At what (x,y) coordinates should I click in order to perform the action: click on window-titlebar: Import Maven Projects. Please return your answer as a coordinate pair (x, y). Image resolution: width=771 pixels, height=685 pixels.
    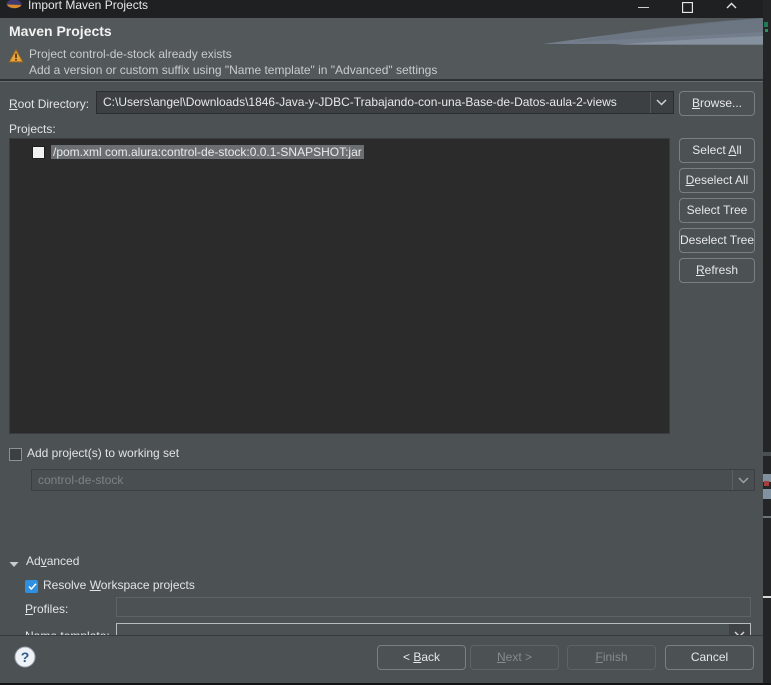
    Looking at the image, I should click on (381, 9).